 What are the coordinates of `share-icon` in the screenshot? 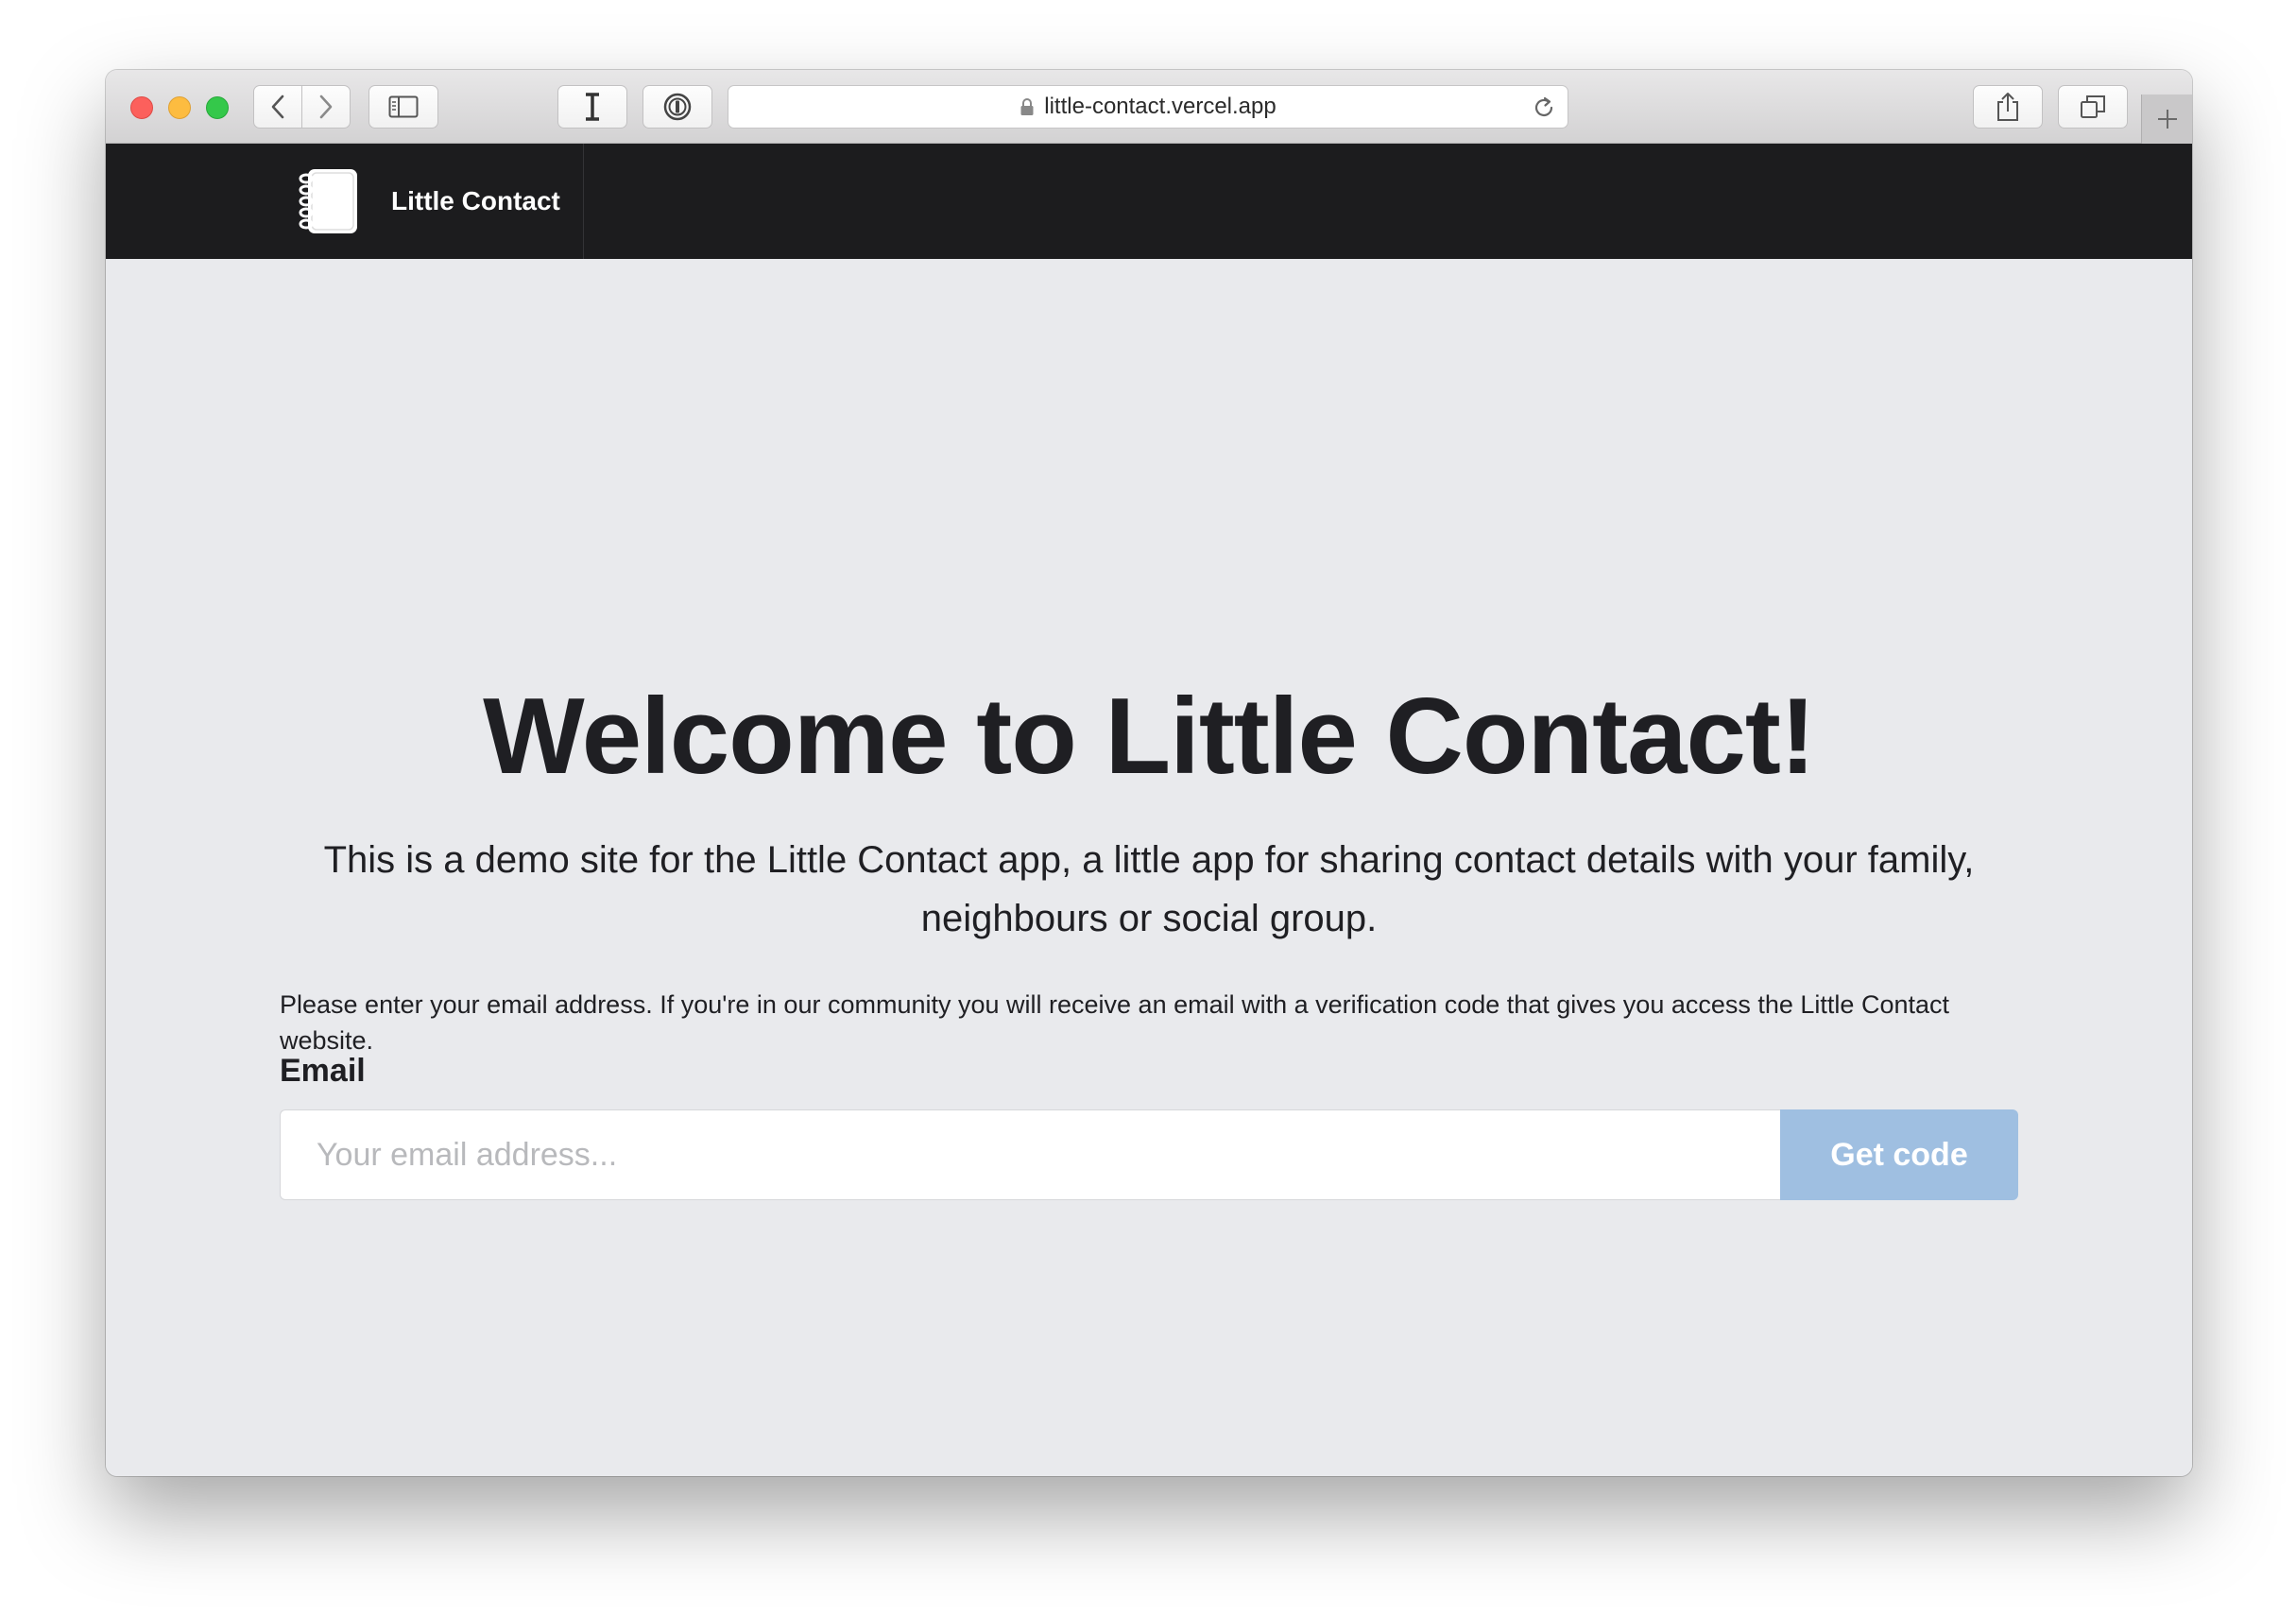 It's located at (2007, 107).